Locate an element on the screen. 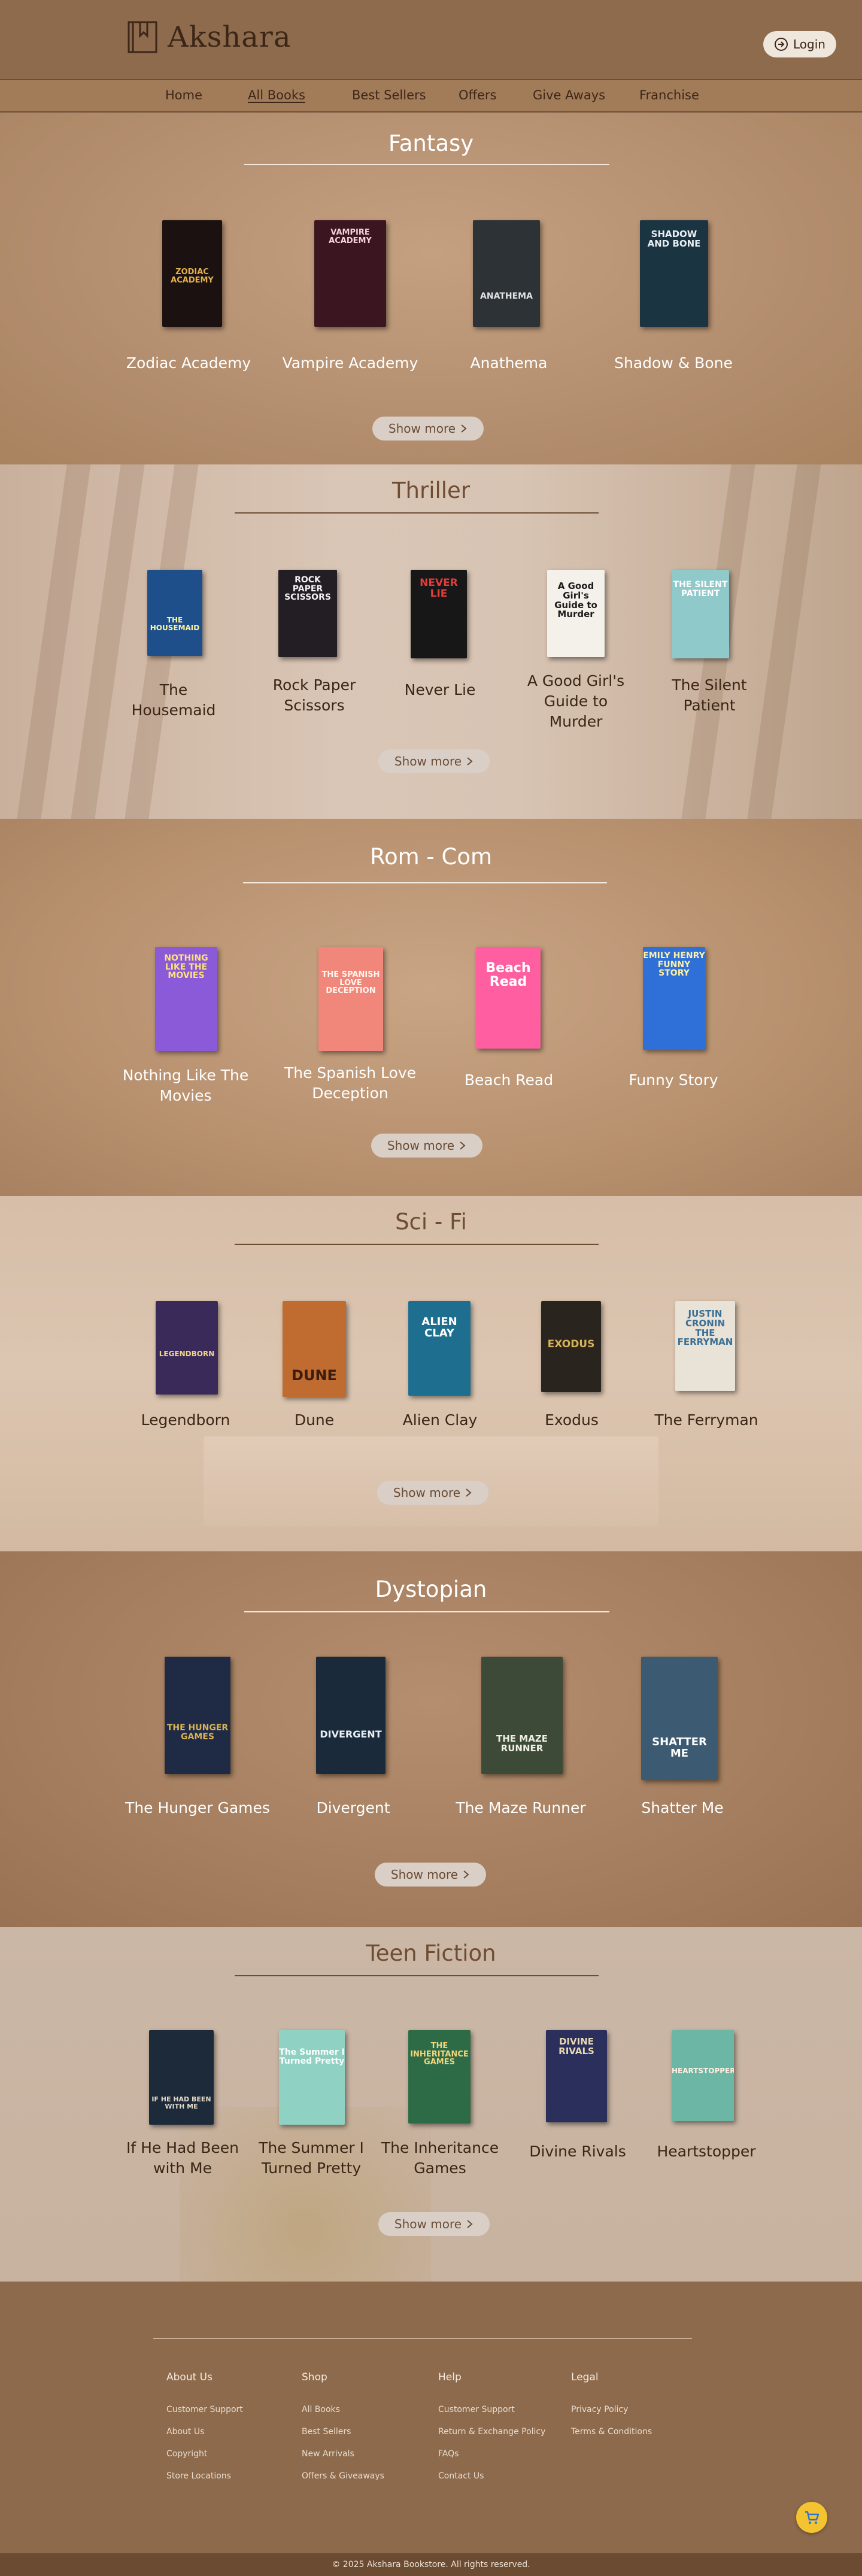  brand-logo: Akshara is located at coordinates (209, 37).